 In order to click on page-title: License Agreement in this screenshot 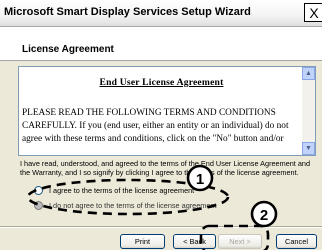, I will do `click(68, 49)`.